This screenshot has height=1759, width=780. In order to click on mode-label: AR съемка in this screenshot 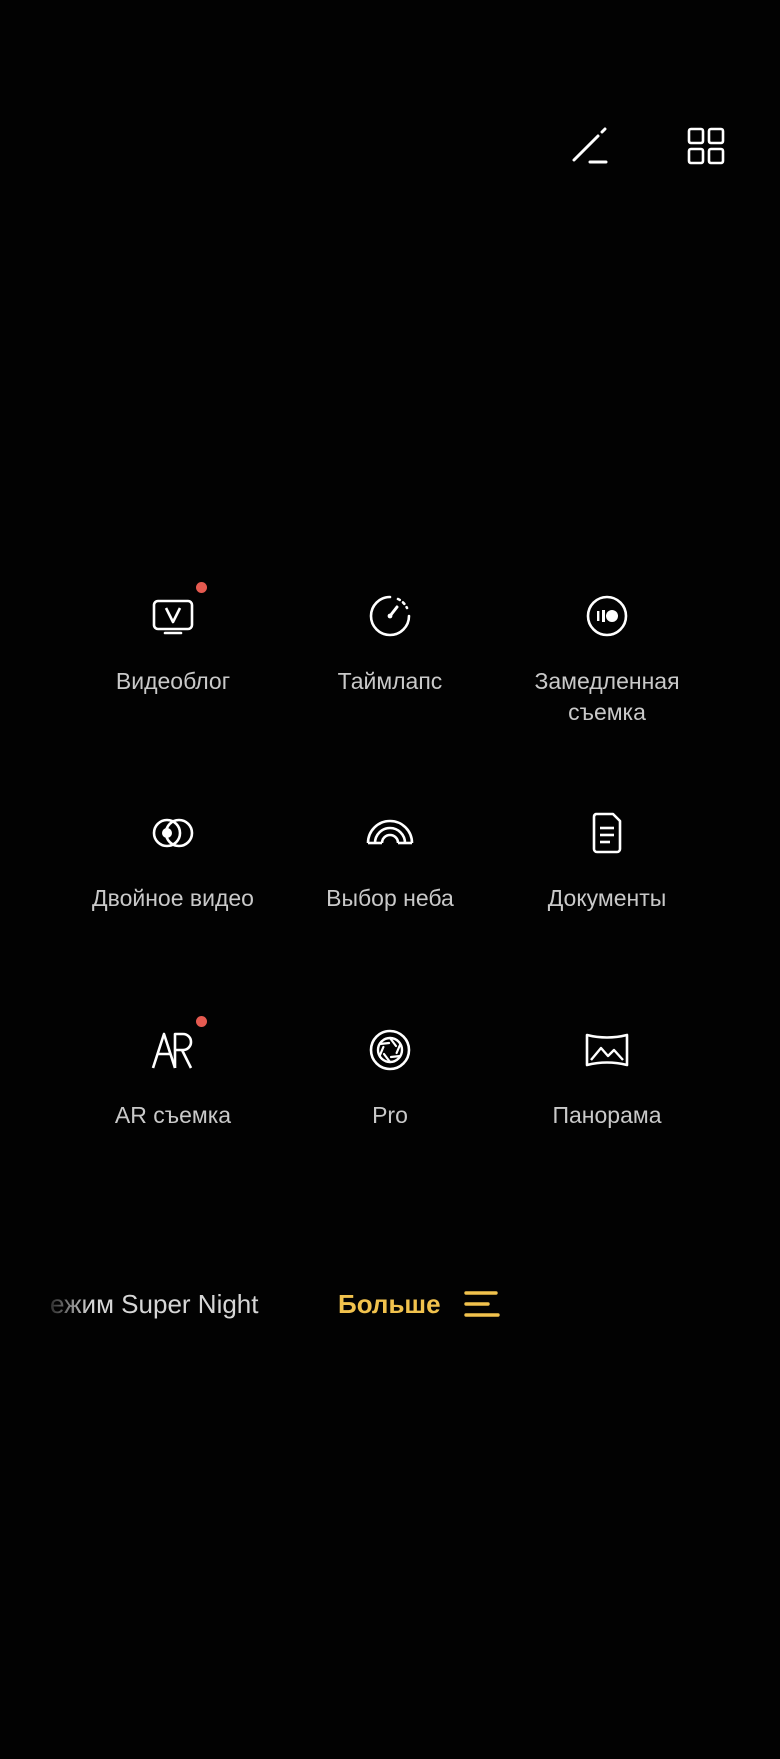, I will do `click(173, 1115)`.